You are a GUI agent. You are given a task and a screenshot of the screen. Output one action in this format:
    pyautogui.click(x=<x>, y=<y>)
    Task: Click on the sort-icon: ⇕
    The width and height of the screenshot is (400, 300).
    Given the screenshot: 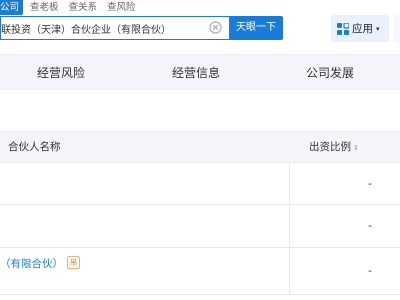 What is the action you would take?
    pyautogui.click(x=356, y=148)
    